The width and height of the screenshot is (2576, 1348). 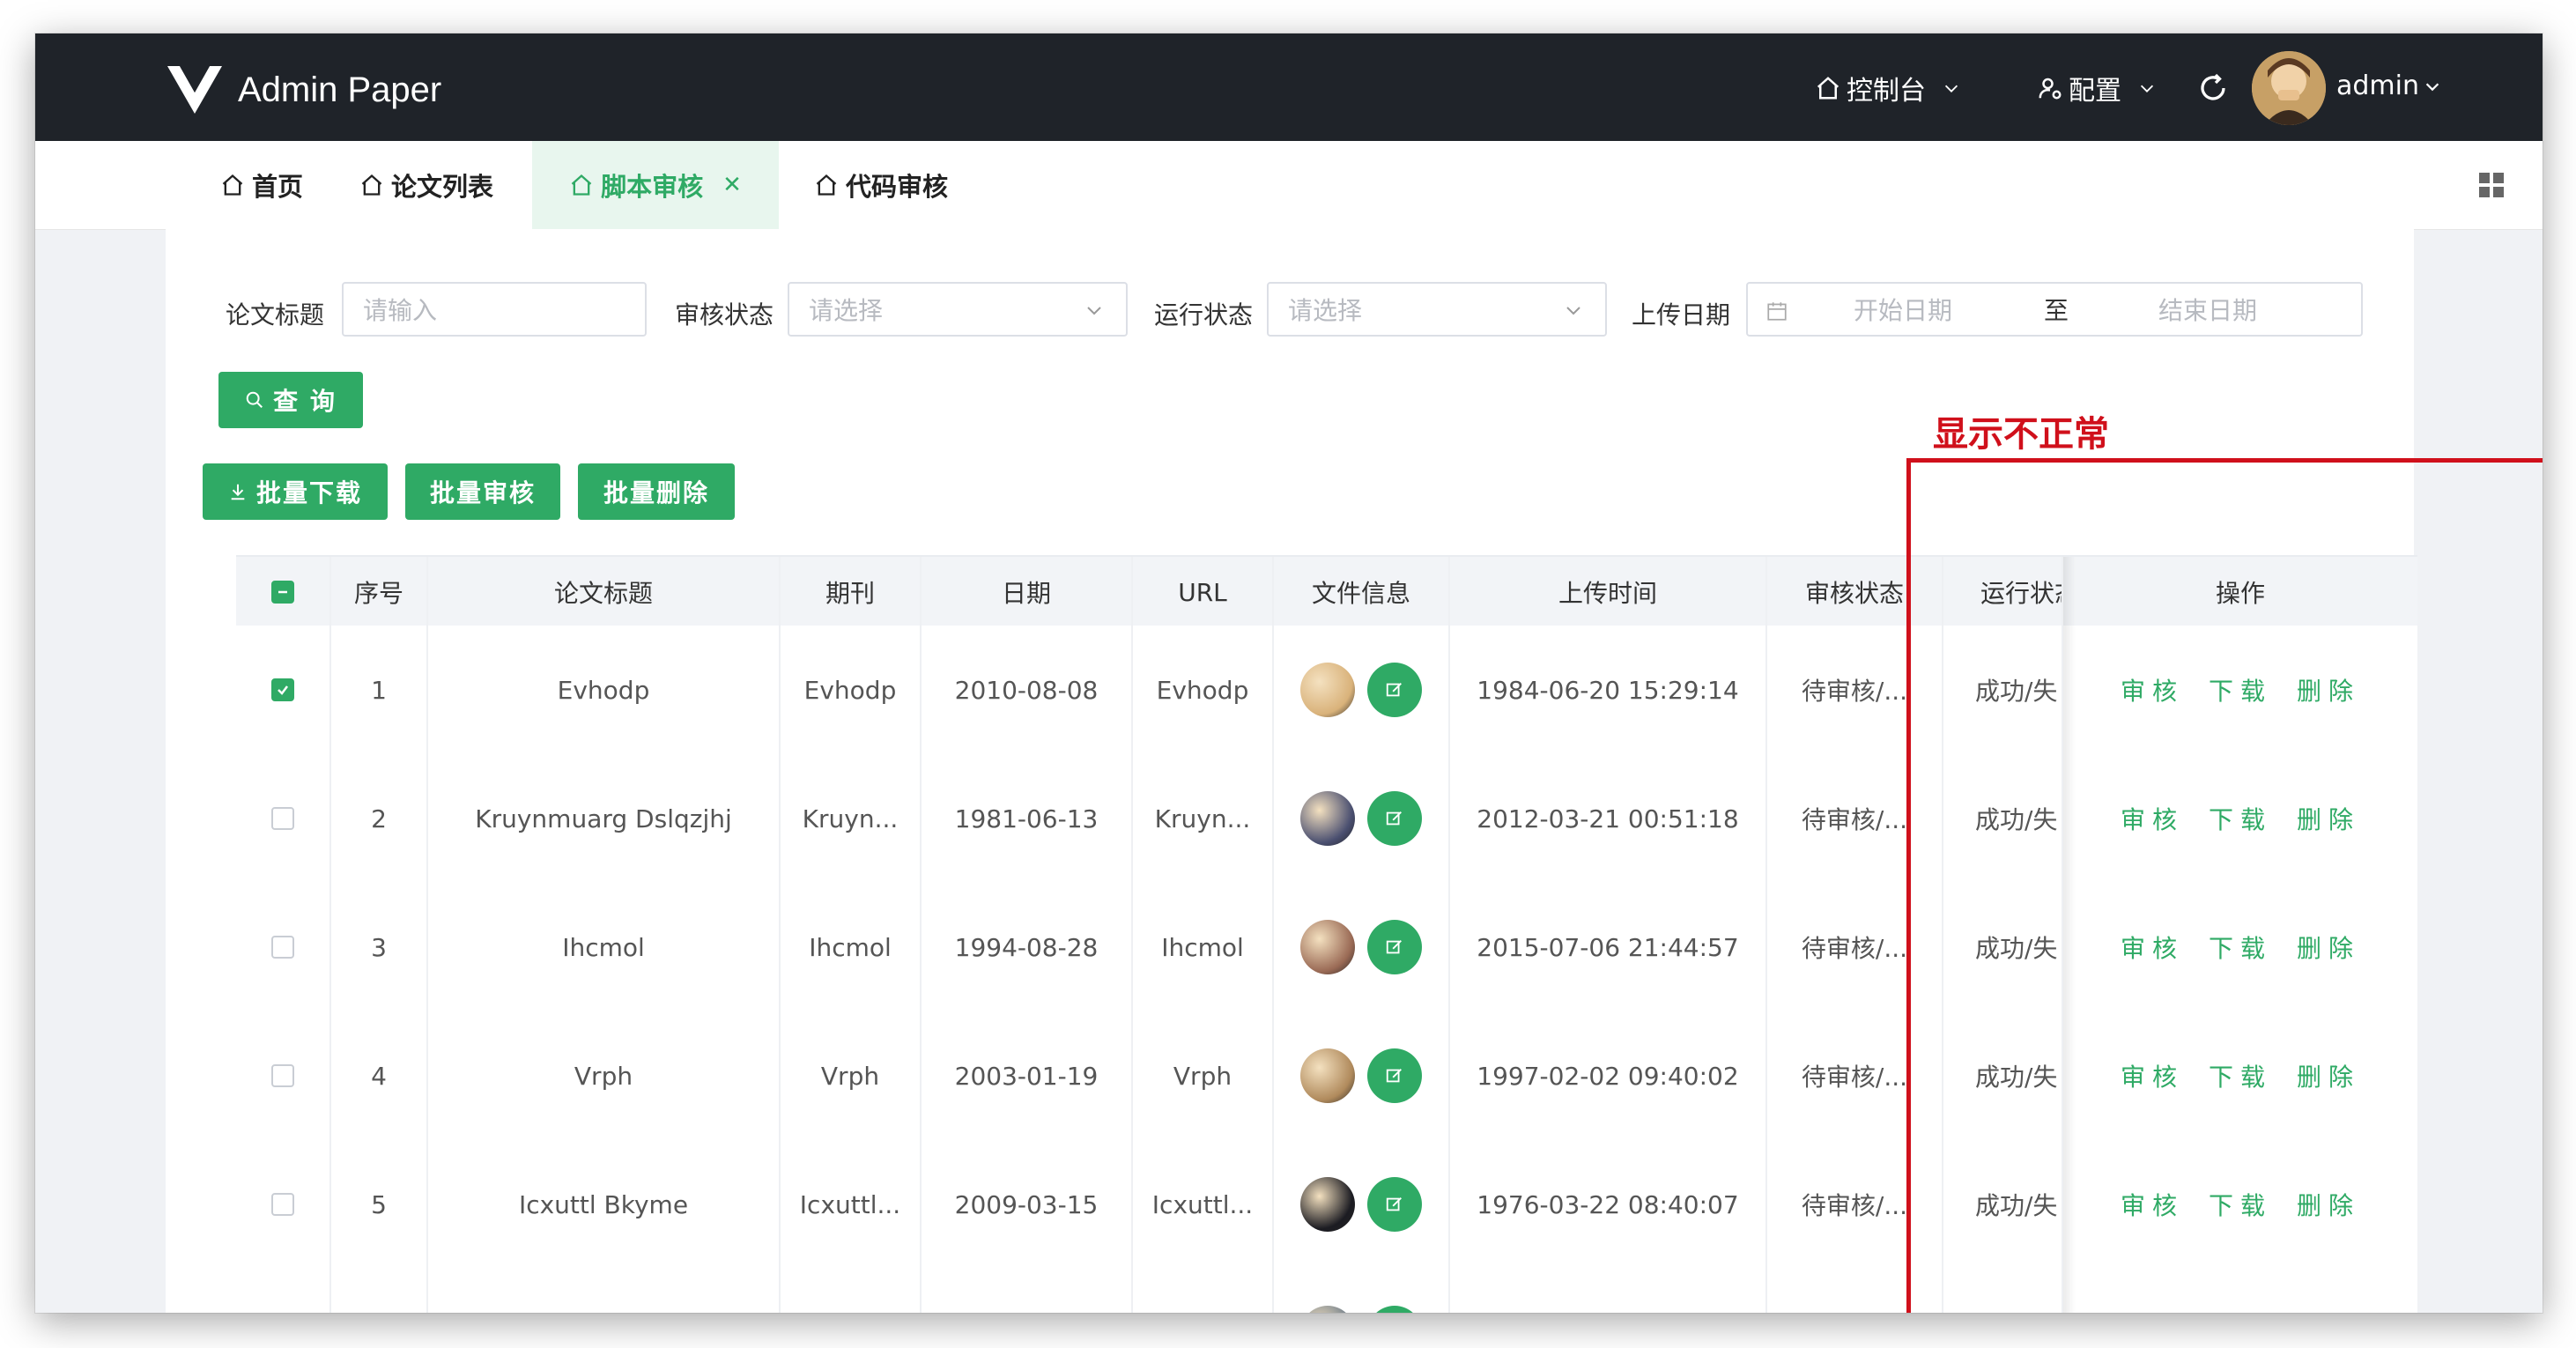 What do you see at coordinates (1362, 592) in the screenshot?
I see `column-header: 文件信息` at bounding box center [1362, 592].